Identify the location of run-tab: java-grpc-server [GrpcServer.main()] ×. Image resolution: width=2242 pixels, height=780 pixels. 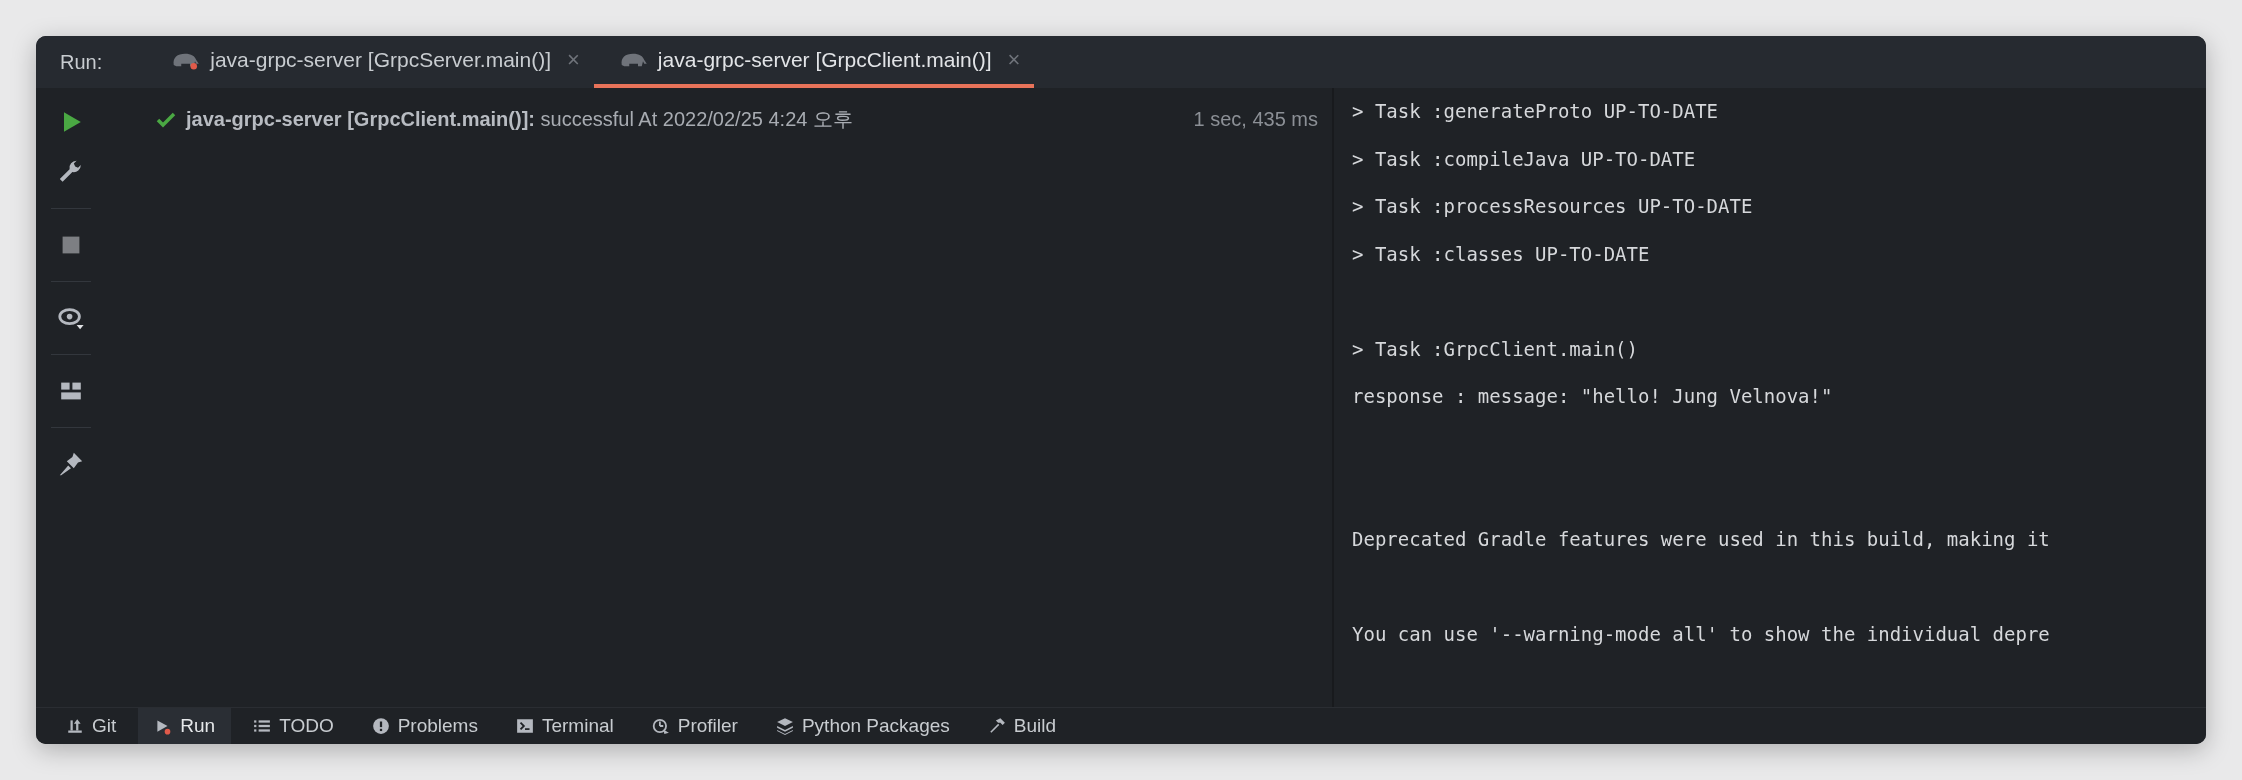
(370, 62).